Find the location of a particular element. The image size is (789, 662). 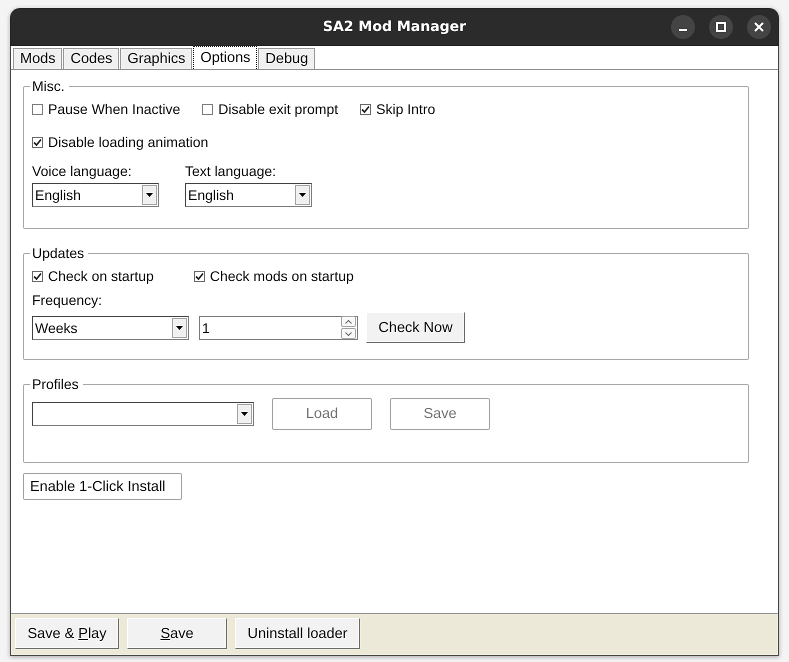

close-button is located at coordinates (759, 27).